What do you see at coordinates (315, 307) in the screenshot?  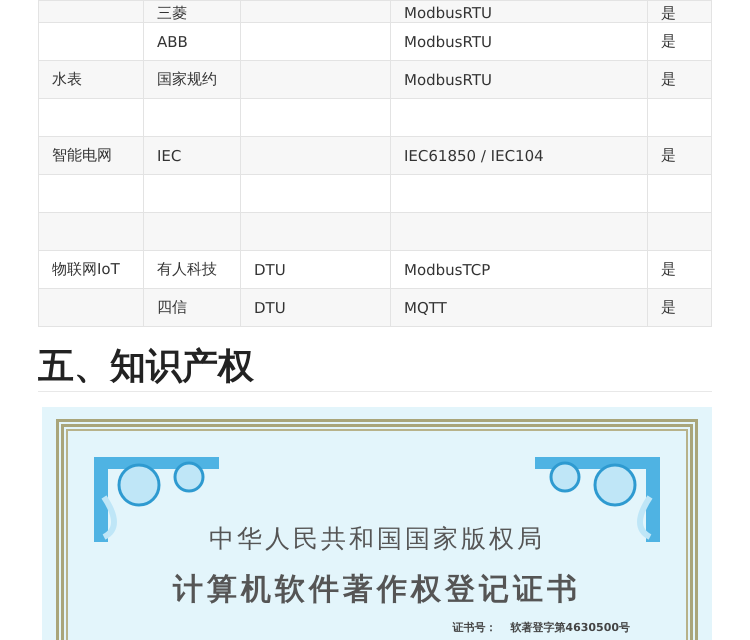 I see `table-cell: DTU` at bounding box center [315, 307].